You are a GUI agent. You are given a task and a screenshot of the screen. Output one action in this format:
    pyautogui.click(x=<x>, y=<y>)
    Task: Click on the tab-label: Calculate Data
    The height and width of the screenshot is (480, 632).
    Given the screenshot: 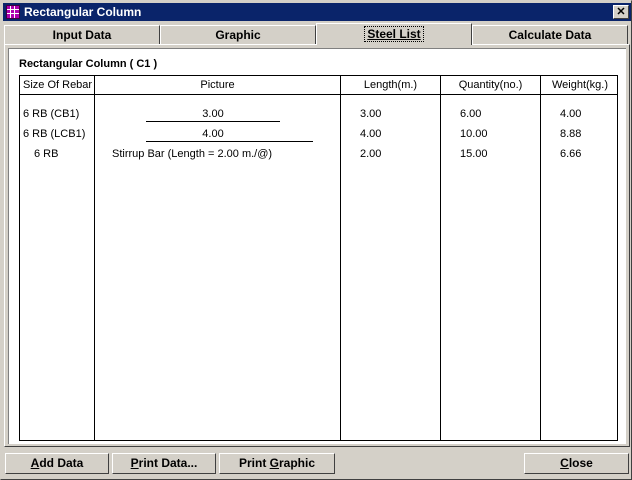 What is the action you would take?
    pyautogui.click(x=550, y=35)
    